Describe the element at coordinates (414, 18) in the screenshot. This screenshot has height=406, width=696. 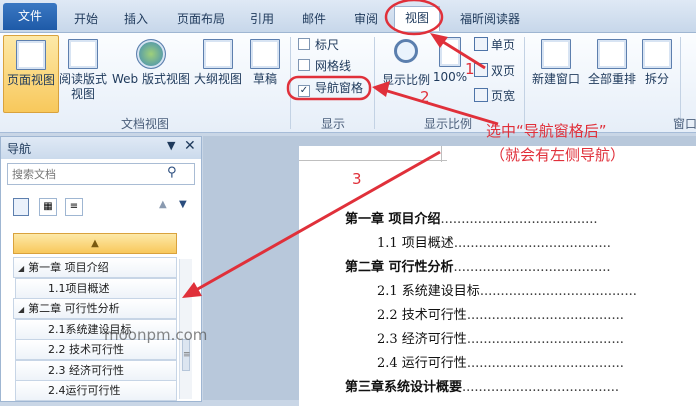
I see `view-tab-highlight-circle` at that location.